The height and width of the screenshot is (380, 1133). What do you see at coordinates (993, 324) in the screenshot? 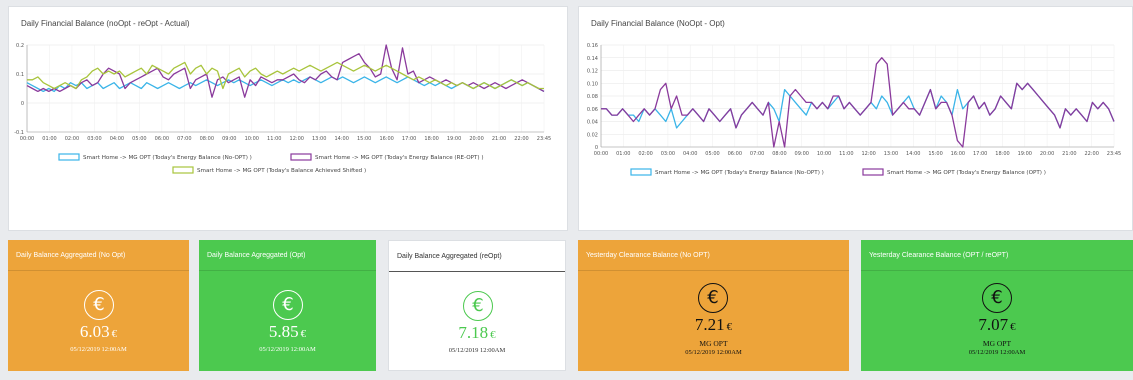
I see `value-number: 7.07` at bounding box center [993, 324].